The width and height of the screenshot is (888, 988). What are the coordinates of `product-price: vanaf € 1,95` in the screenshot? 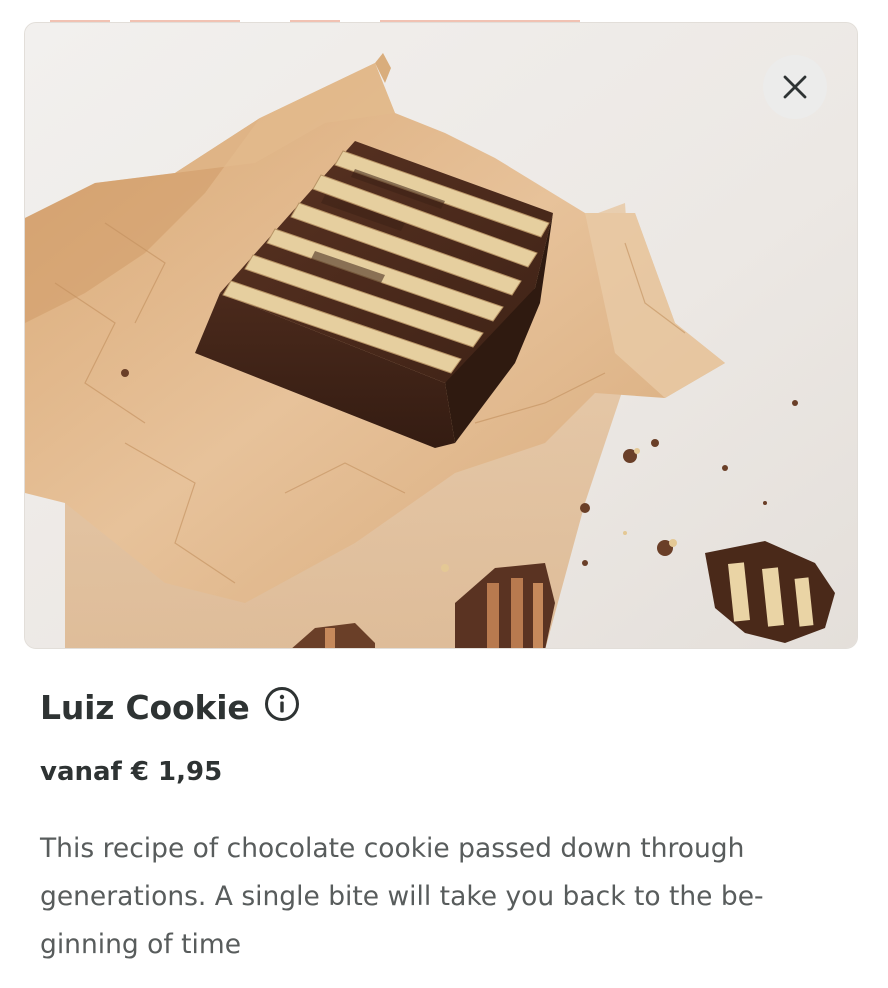 It's located at (131, 772).